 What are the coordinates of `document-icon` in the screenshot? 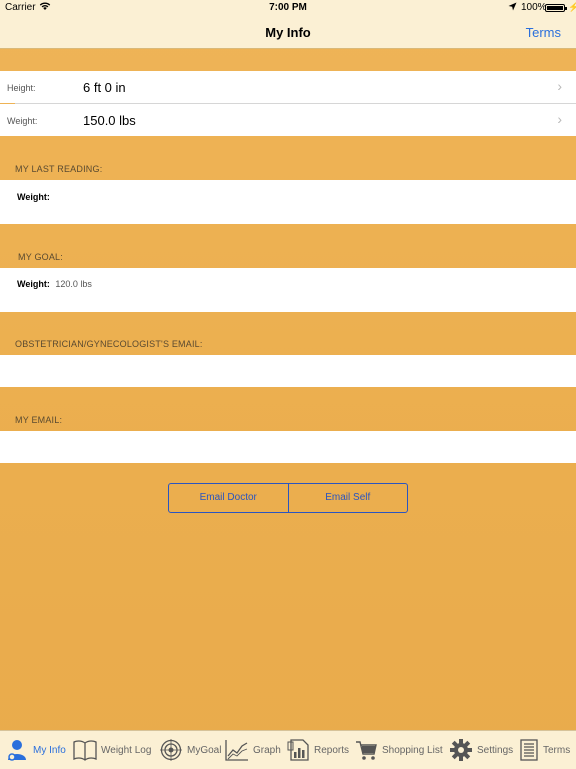 It's located at (529, 750).